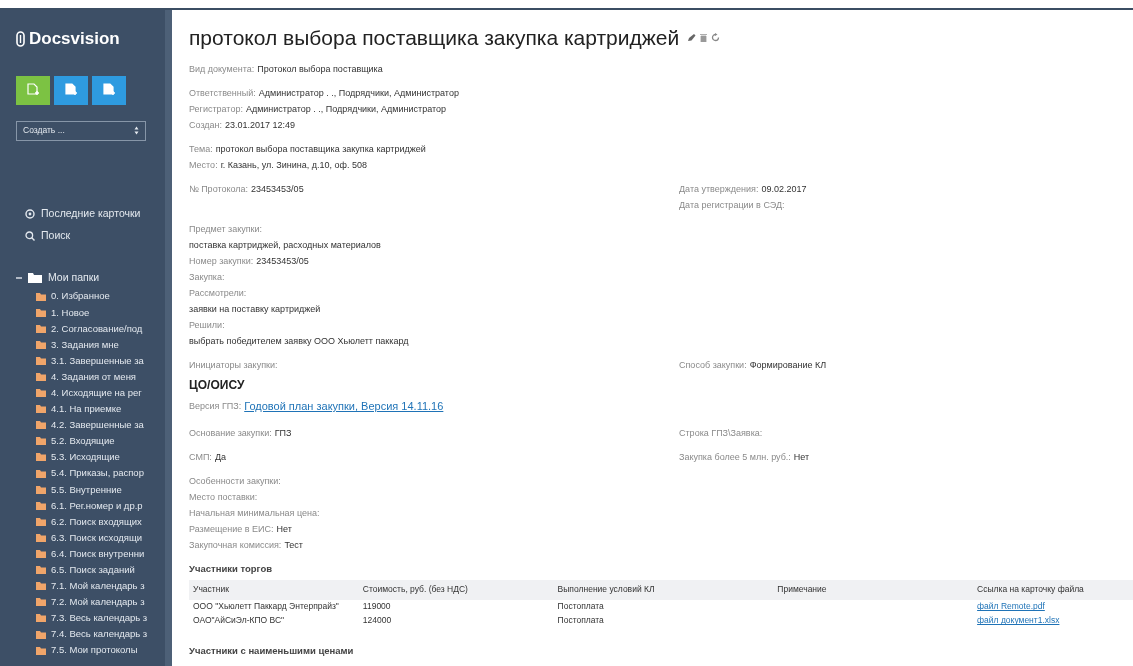 This screenshot has height=666, width=1133. What do you see at coordinates (90, 235) in the screenshot?
I see `nav-link: Поиск` at bounding box center [90, 235].